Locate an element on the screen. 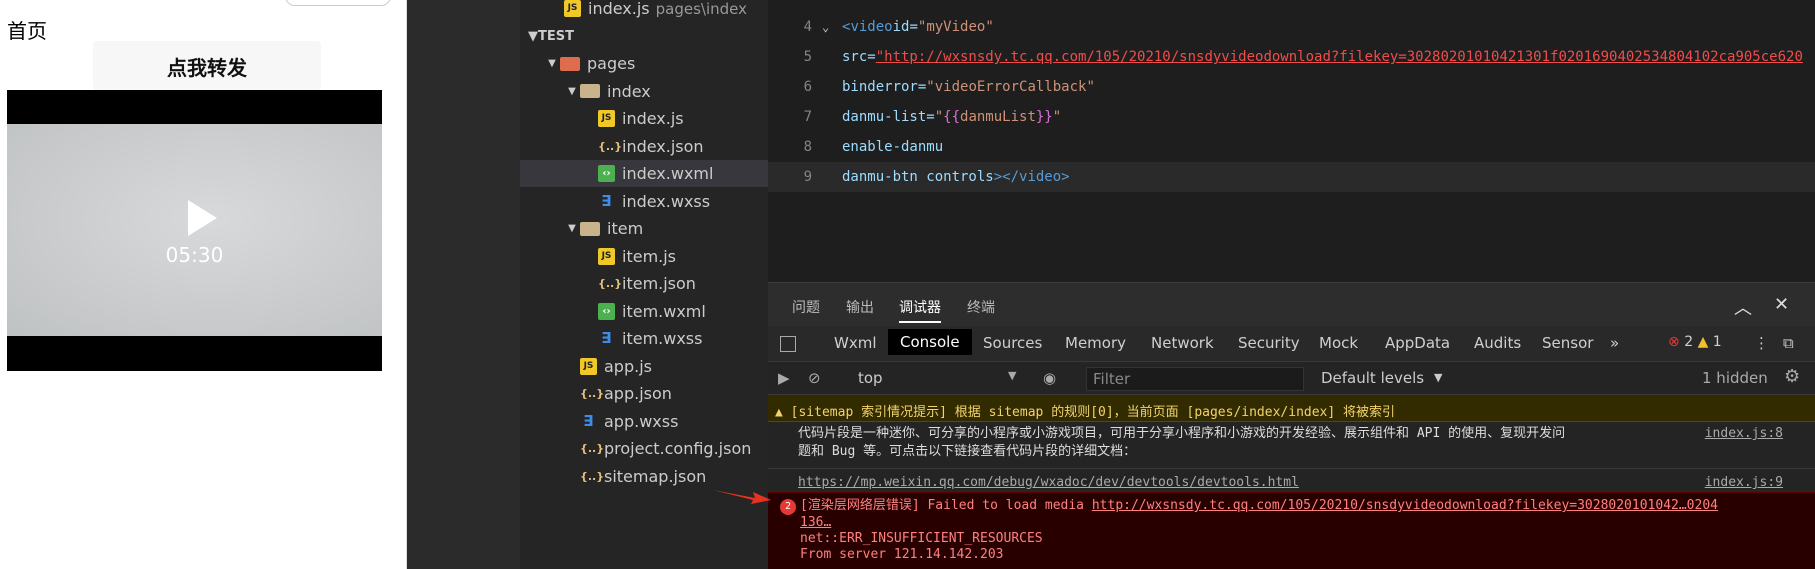 The image size is (1815, 569). tab-network: Network is located at coordinates (1182, 343).